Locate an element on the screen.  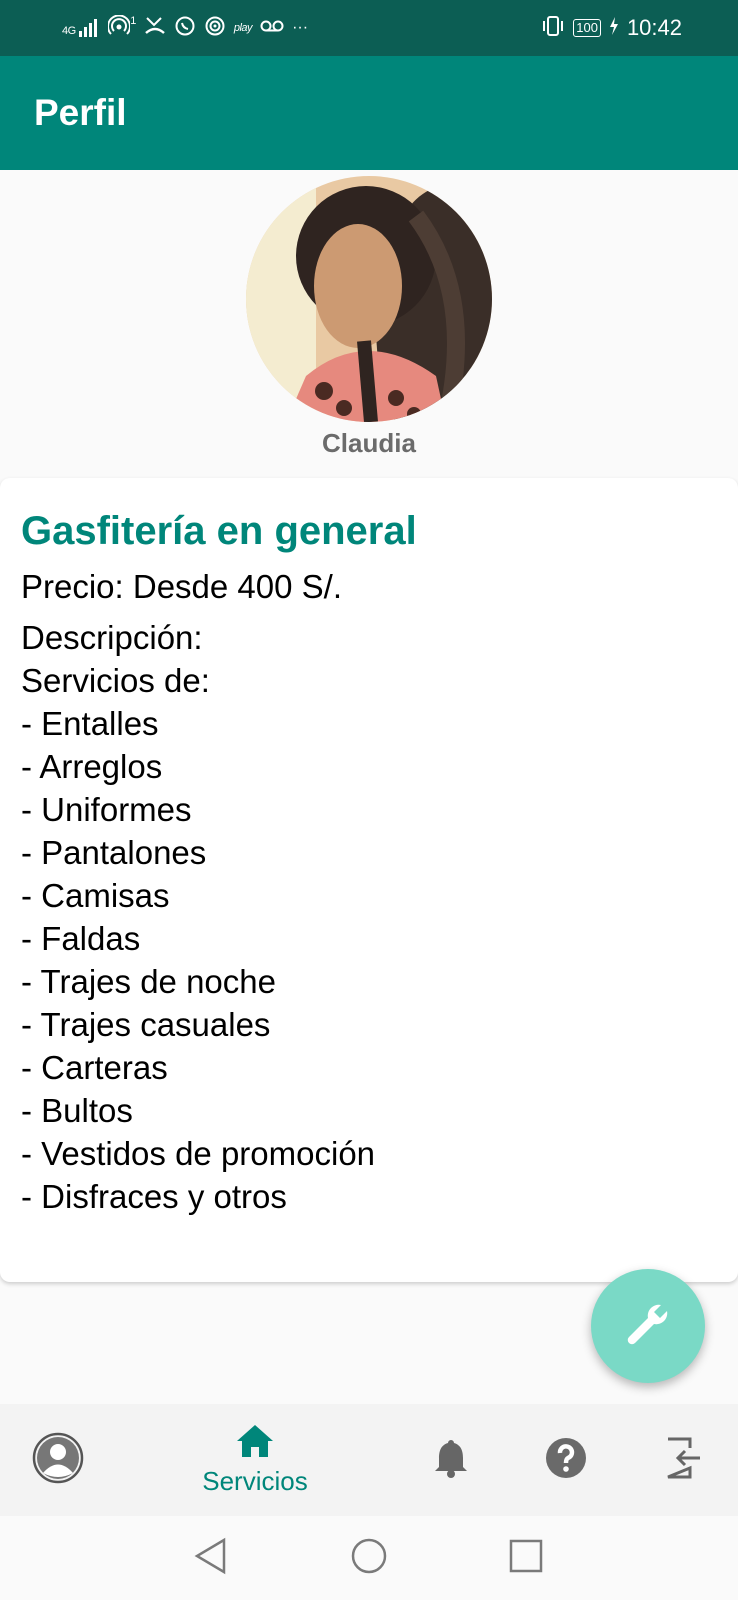
status-bar: 4G 1 play ··· 100 10:42 is located at coordinates (369, 28).